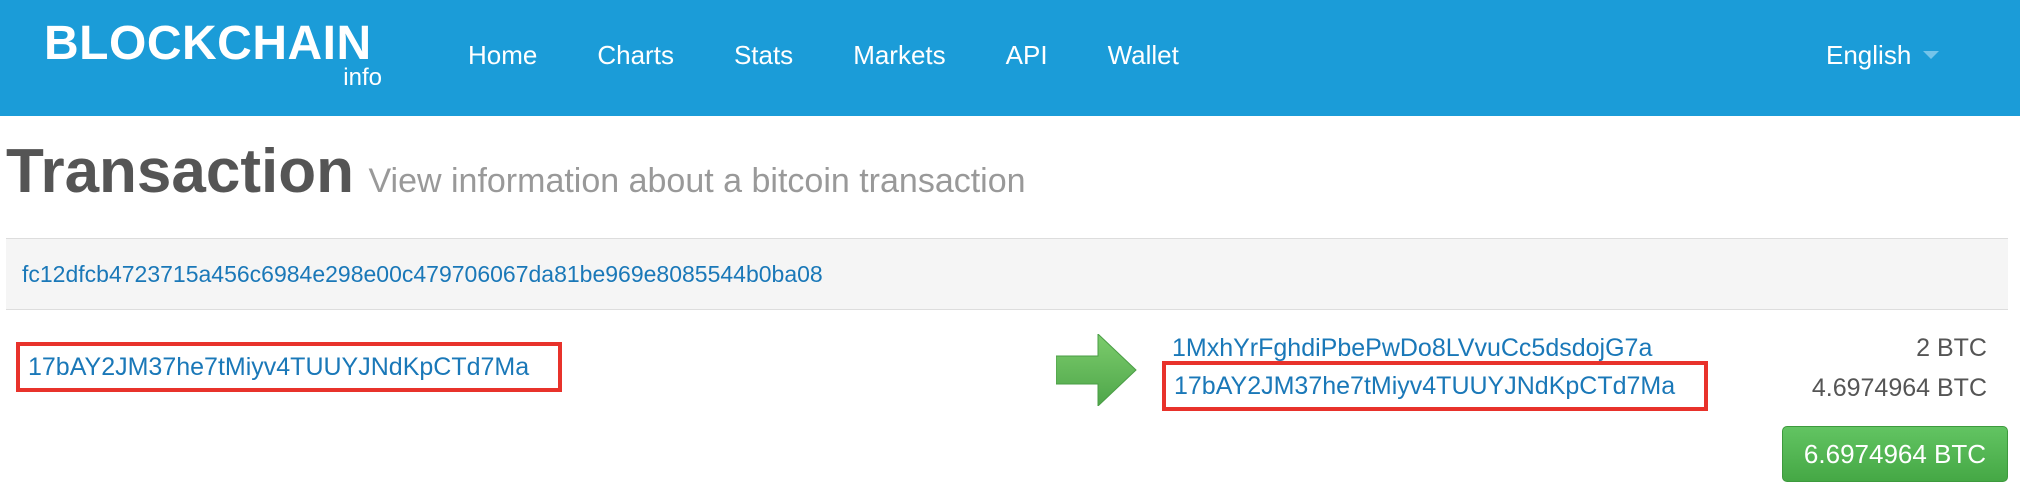  Describe the element at coordinates (1895, 454) in the screenshot. I see `total-amount-button: 6.6974964 BTC` at that location.